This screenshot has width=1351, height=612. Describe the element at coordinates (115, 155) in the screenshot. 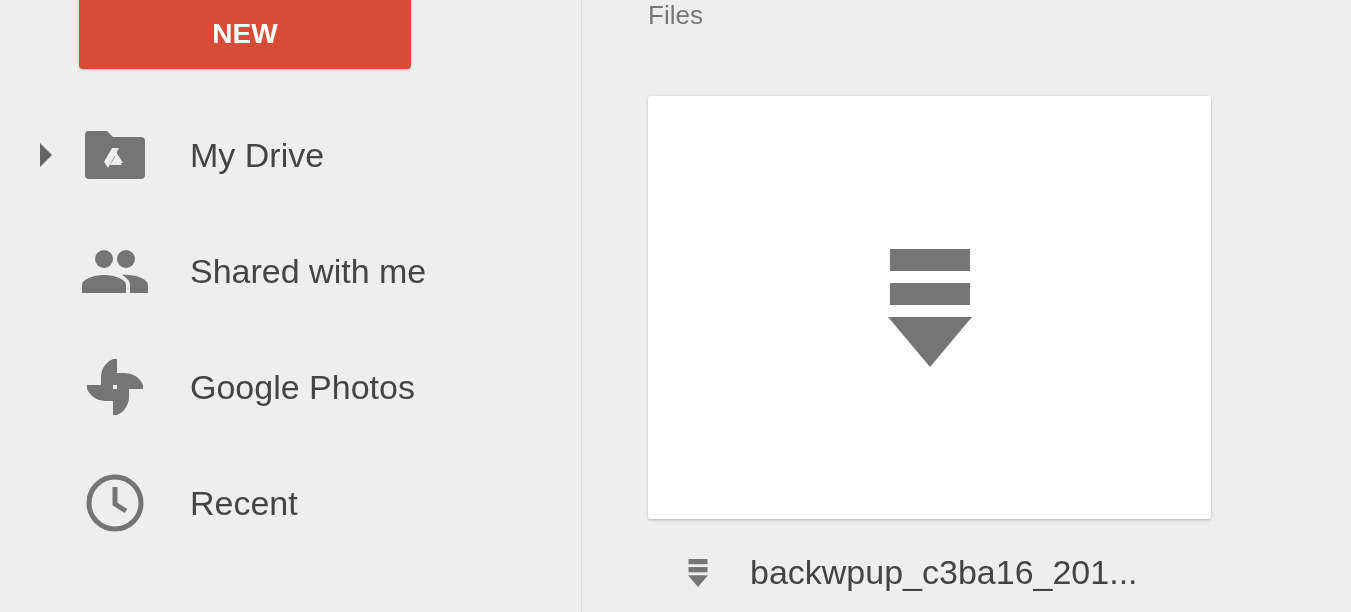

I see `drive-folder-icon` at that location.